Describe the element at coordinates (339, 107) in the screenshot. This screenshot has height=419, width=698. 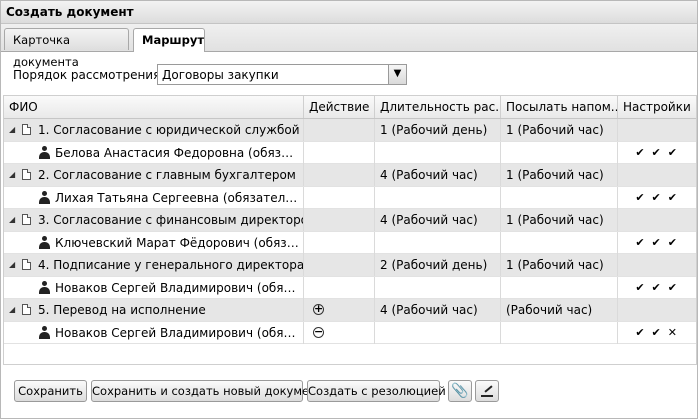
I see `column-header-action: Действие` at that location.